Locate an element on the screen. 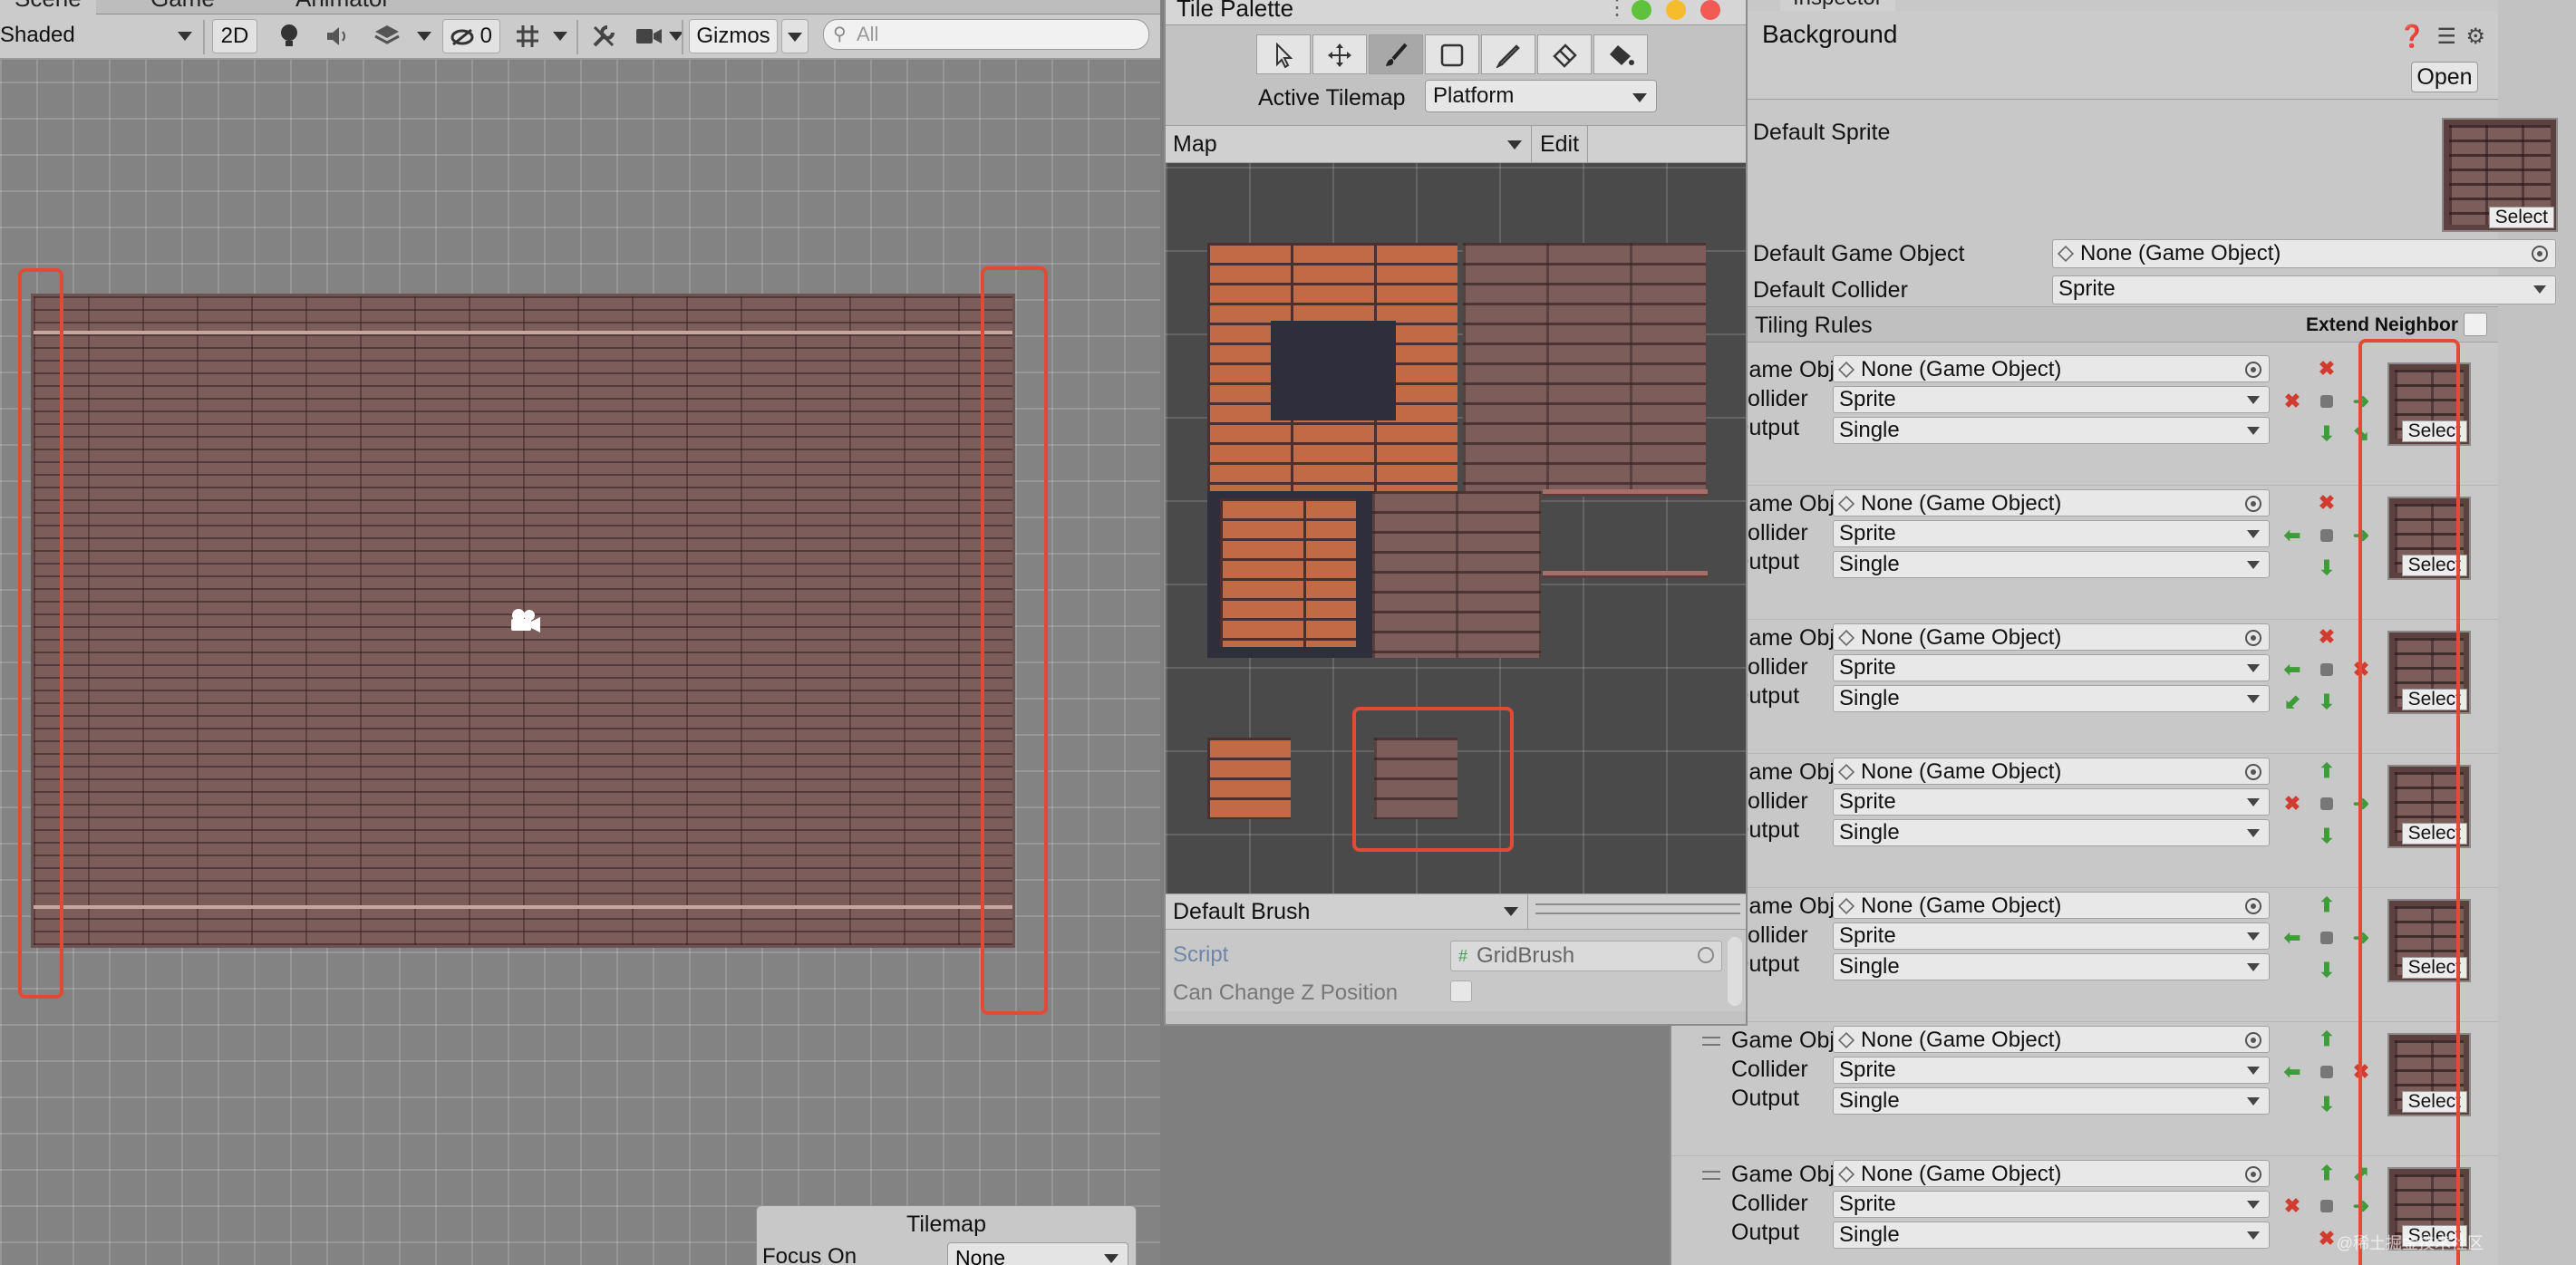 The image size is (2576, 1265). tile-pink-brick-block is located at coordinates (1584, 367).